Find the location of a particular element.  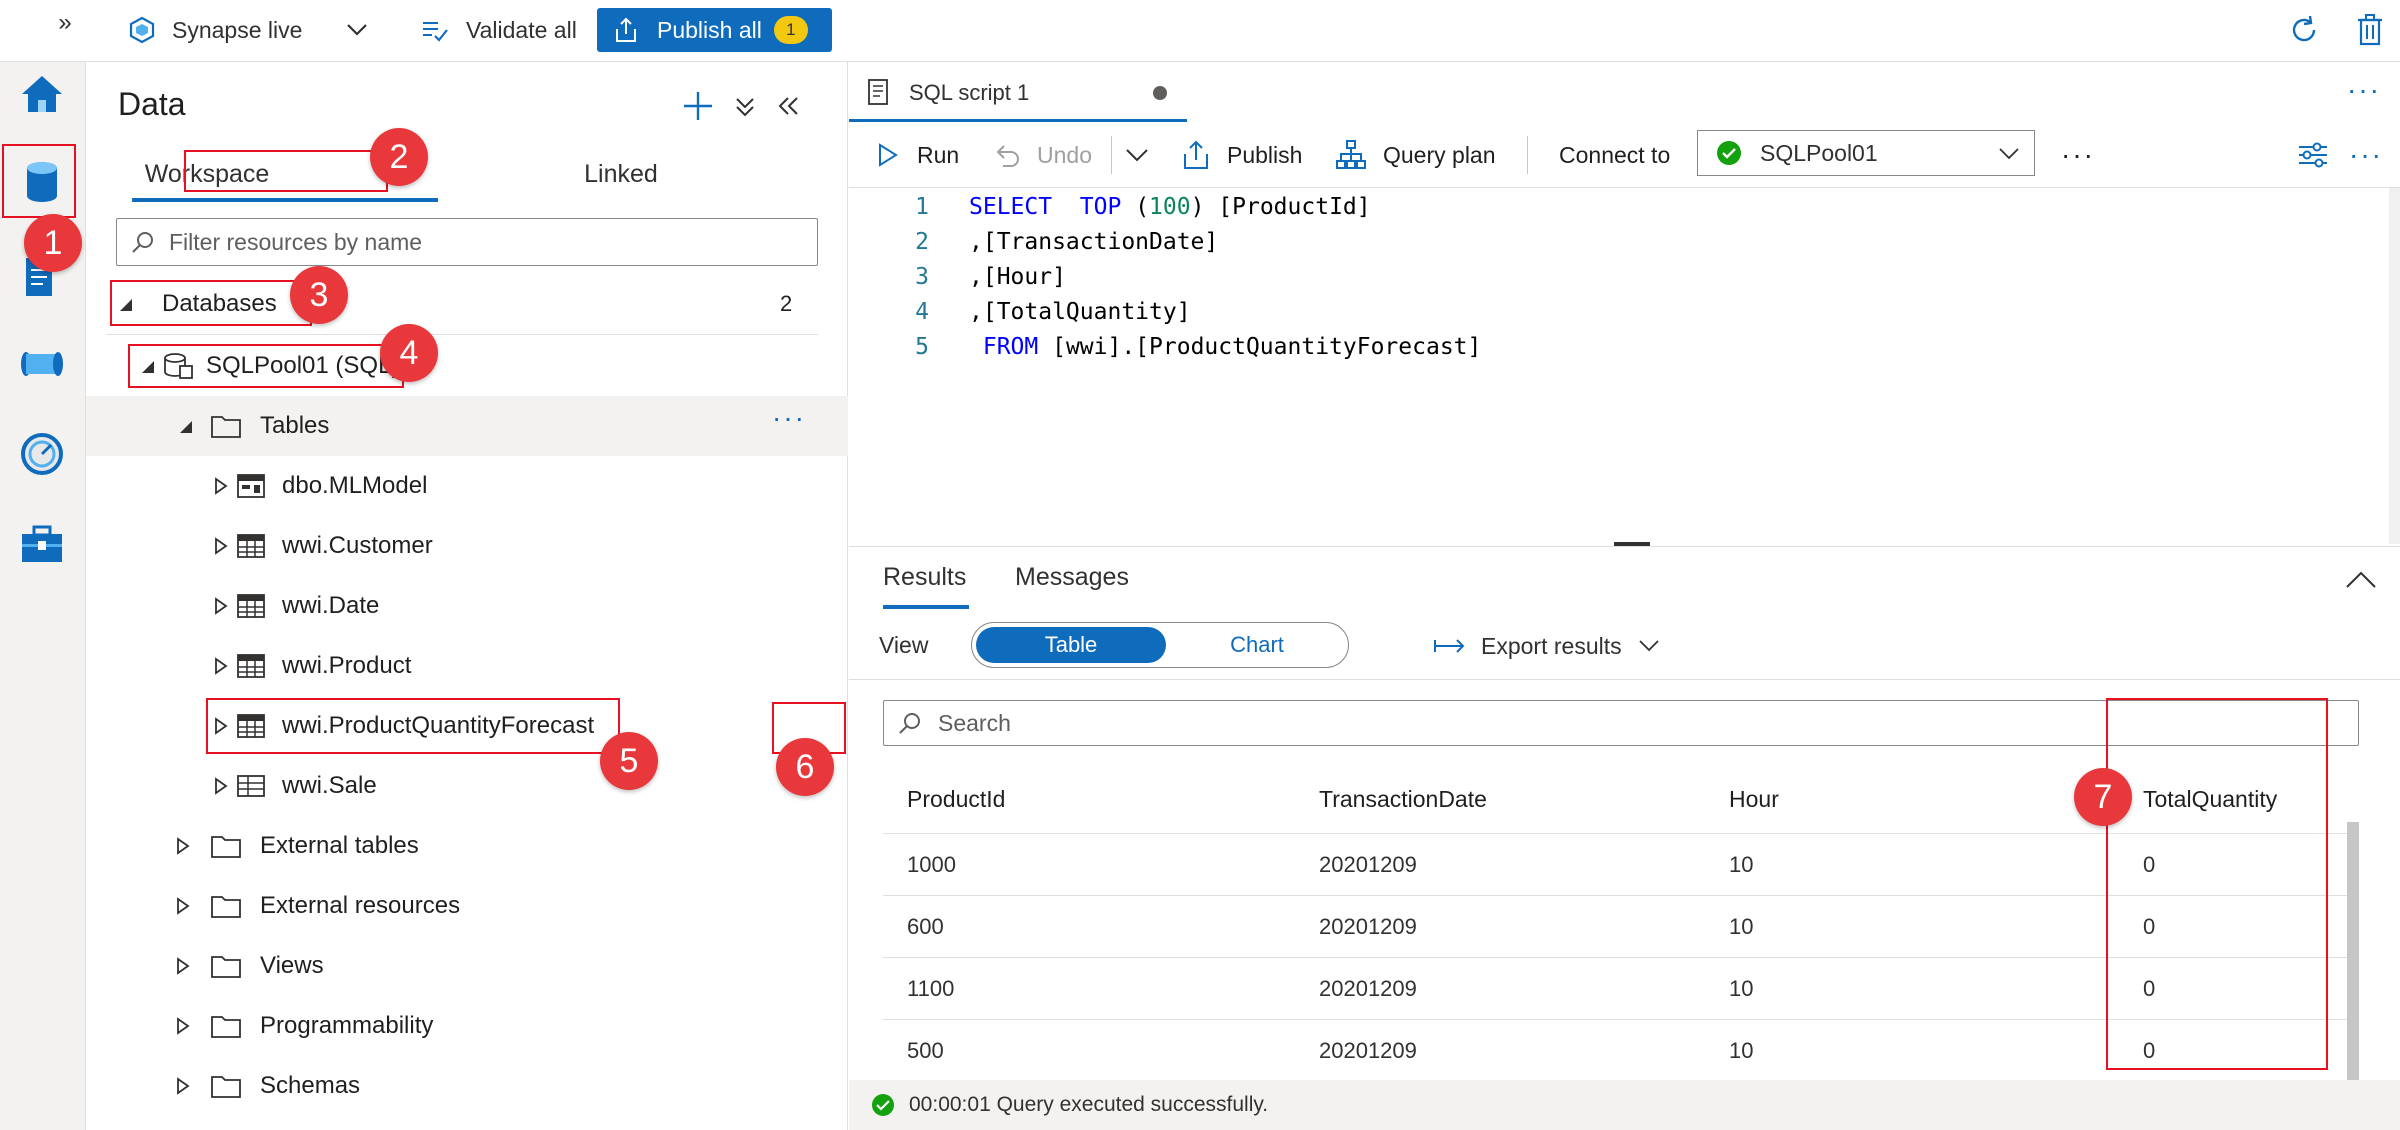

toolbar-more-icon: ··· is located at coordinates (2078, 155).